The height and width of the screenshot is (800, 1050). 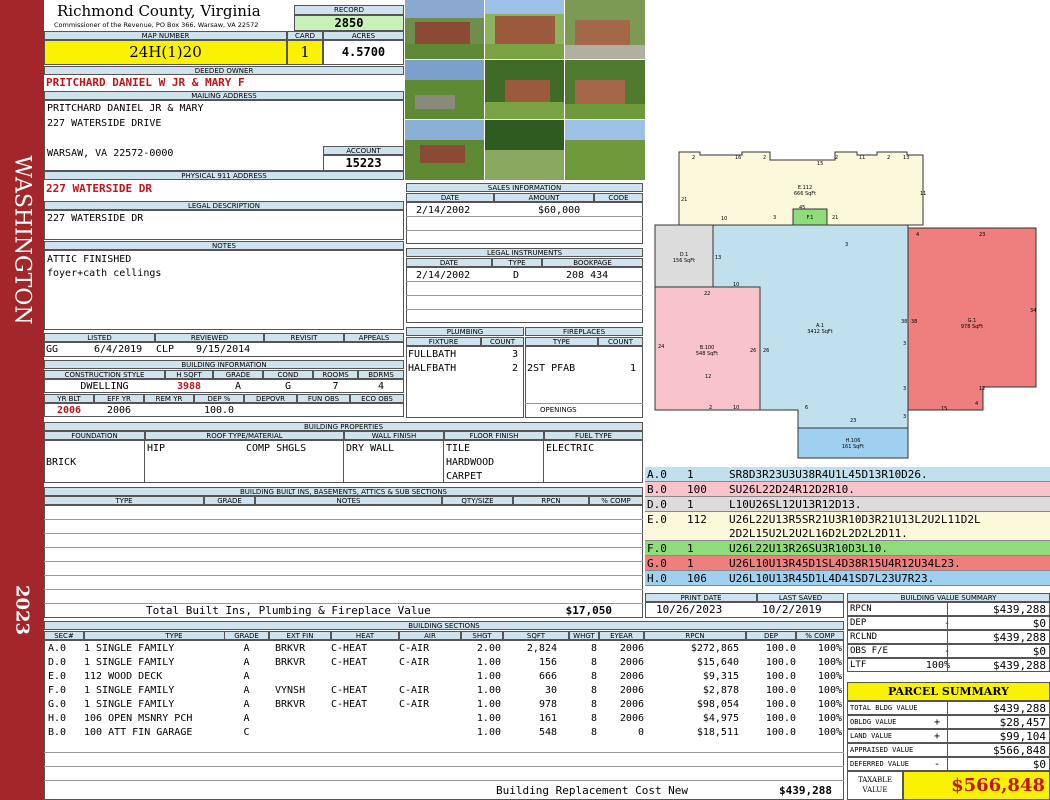 I want to click on extfin-col-label: EXT FIN, so click(x=300, y=635).